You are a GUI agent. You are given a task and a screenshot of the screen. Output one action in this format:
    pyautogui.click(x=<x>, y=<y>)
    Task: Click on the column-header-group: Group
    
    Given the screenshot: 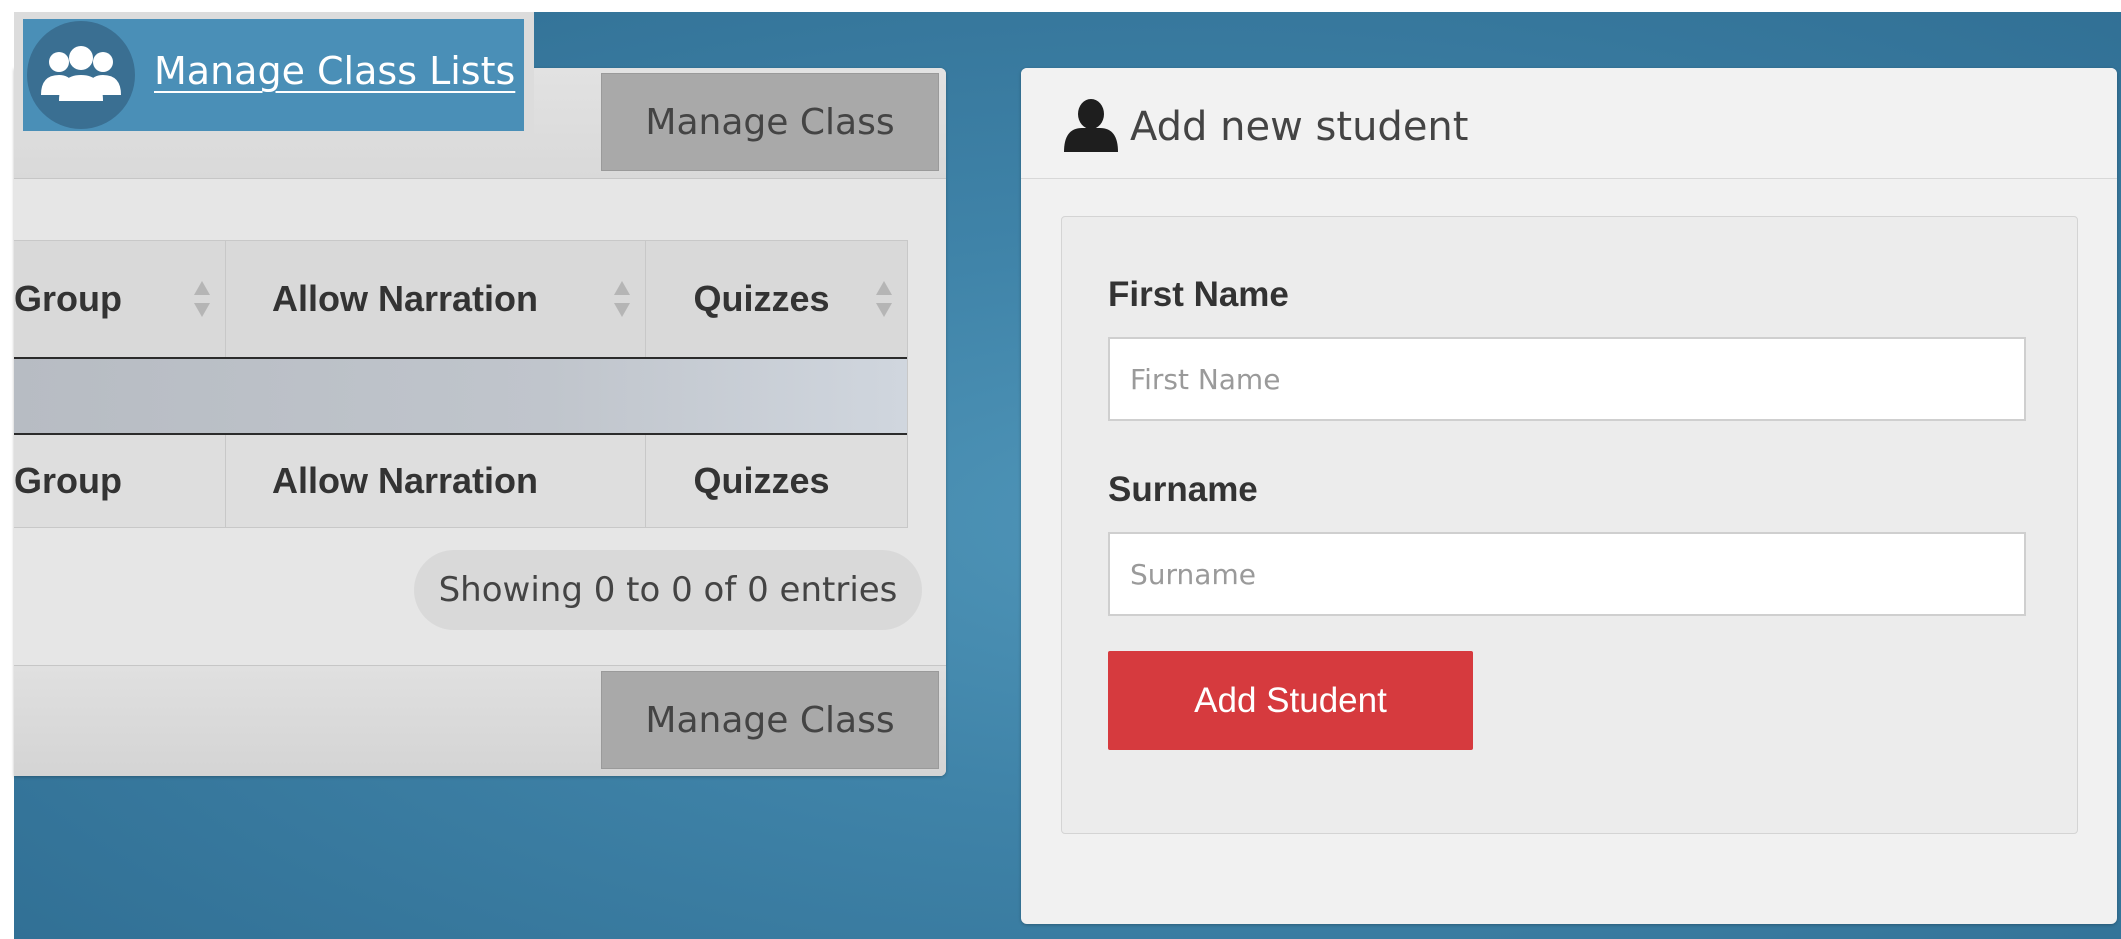 What is the action you would take?
    pyautogui.click(x=119, y=299)
    